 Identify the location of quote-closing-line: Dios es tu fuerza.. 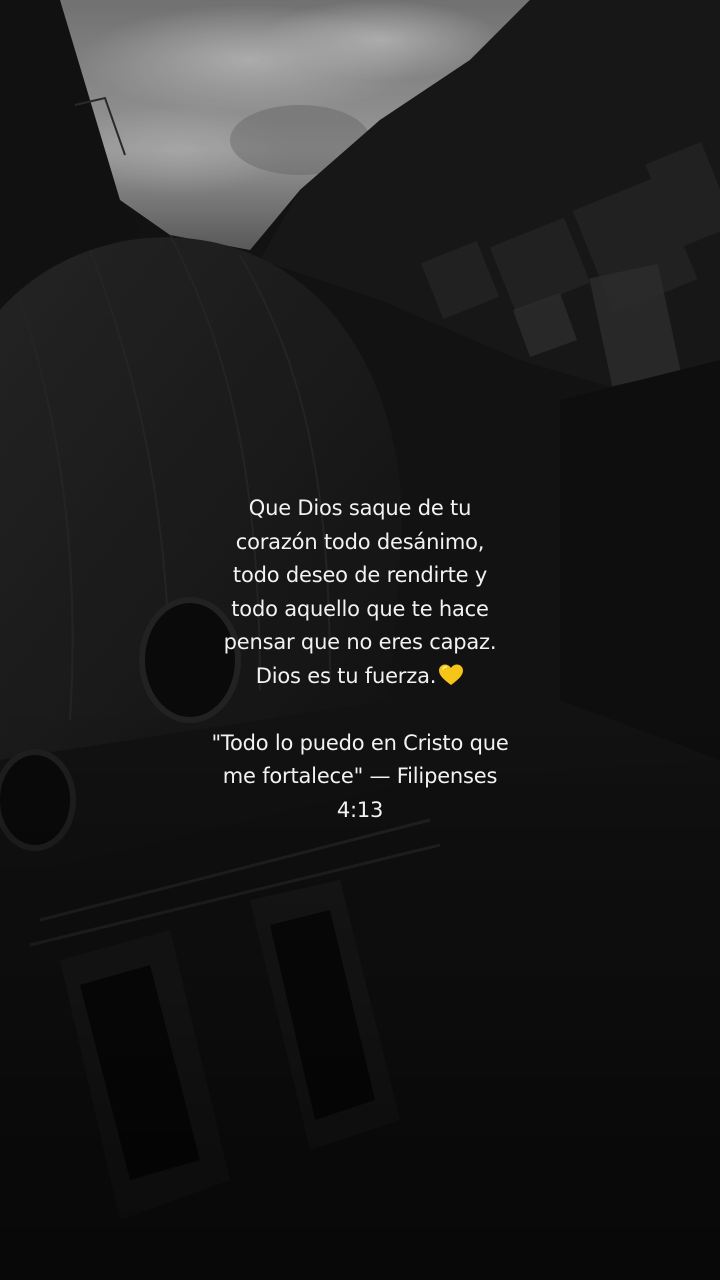
(360, 677).